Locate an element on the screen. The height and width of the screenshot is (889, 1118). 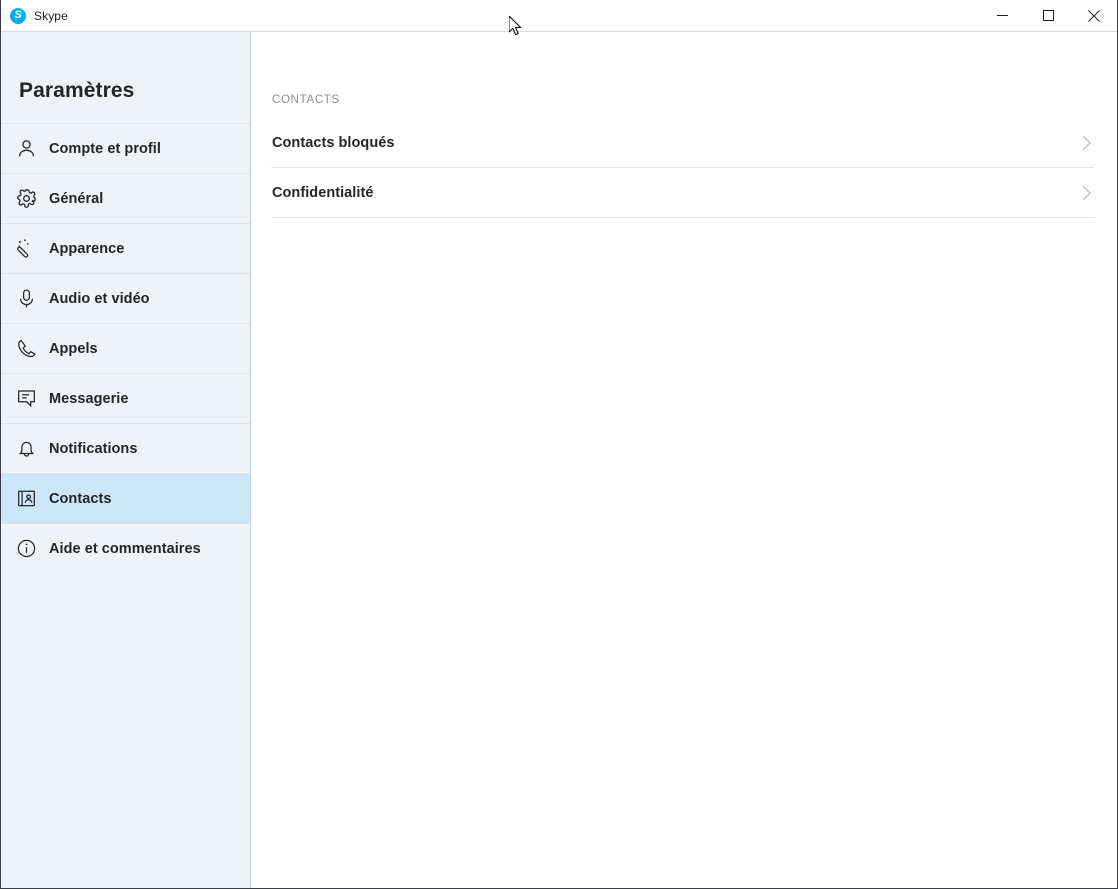
skype-logo-letter: S is located at coordinates (18, 15).